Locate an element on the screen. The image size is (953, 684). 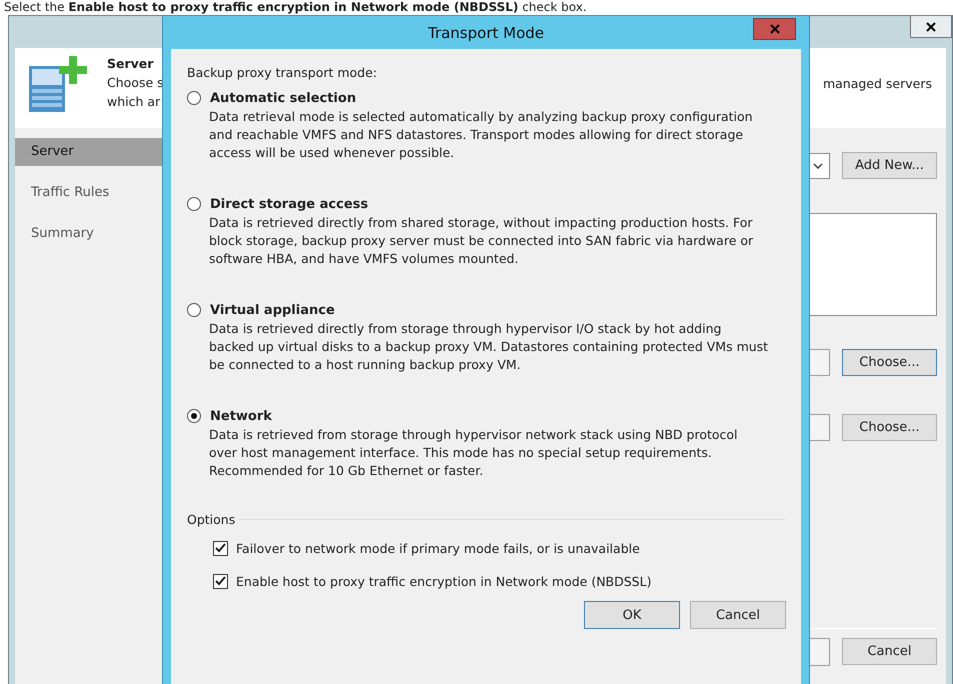
mode-description: Data is retrieved directly from storage through hypervisor I/O stack by hot adding backed up virtual disks to a backup proxy VM. Datastores containing protected VMs must be connected to a host running backup proxy VM. is located at coordinates (489, 347).